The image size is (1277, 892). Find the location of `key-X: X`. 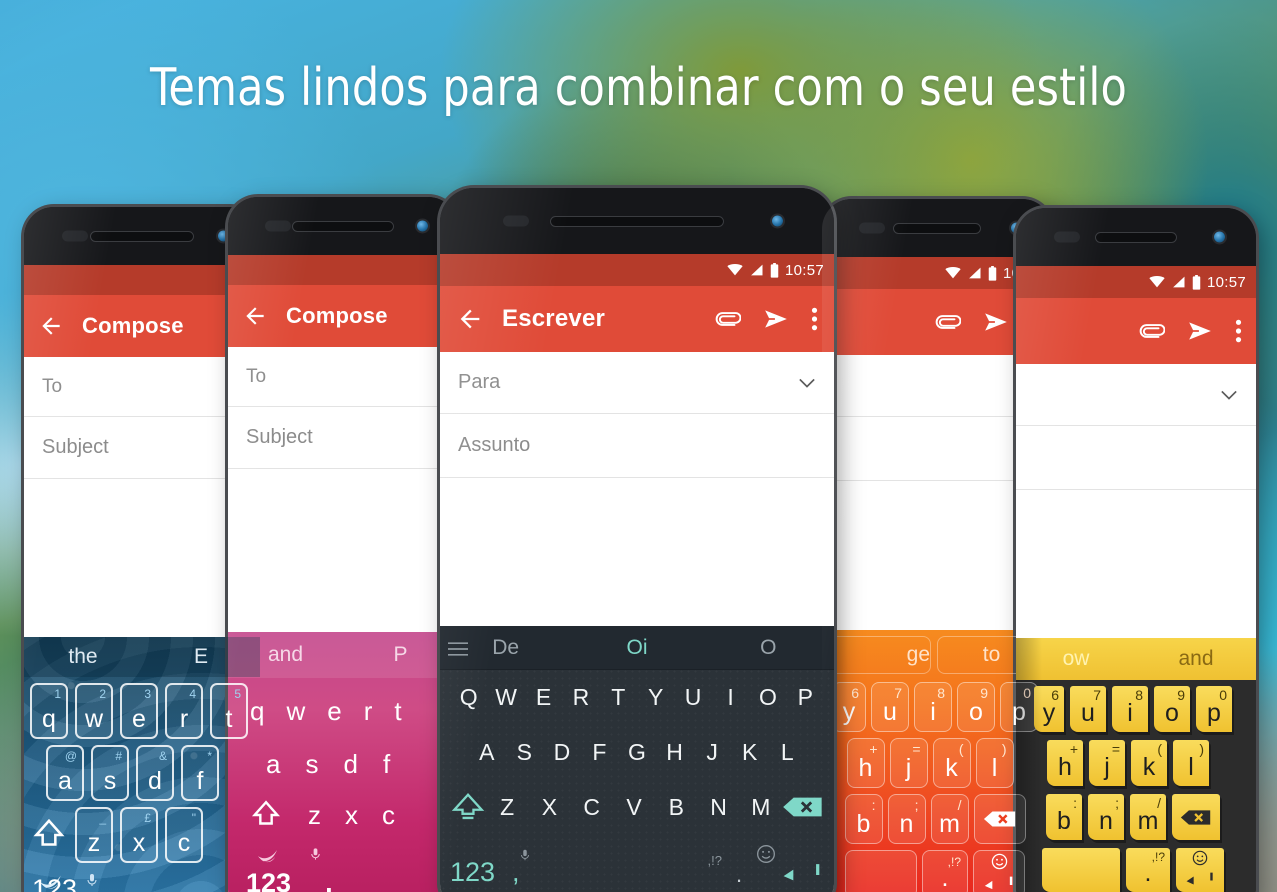

key-X: X is located at coordinates (549, 807).